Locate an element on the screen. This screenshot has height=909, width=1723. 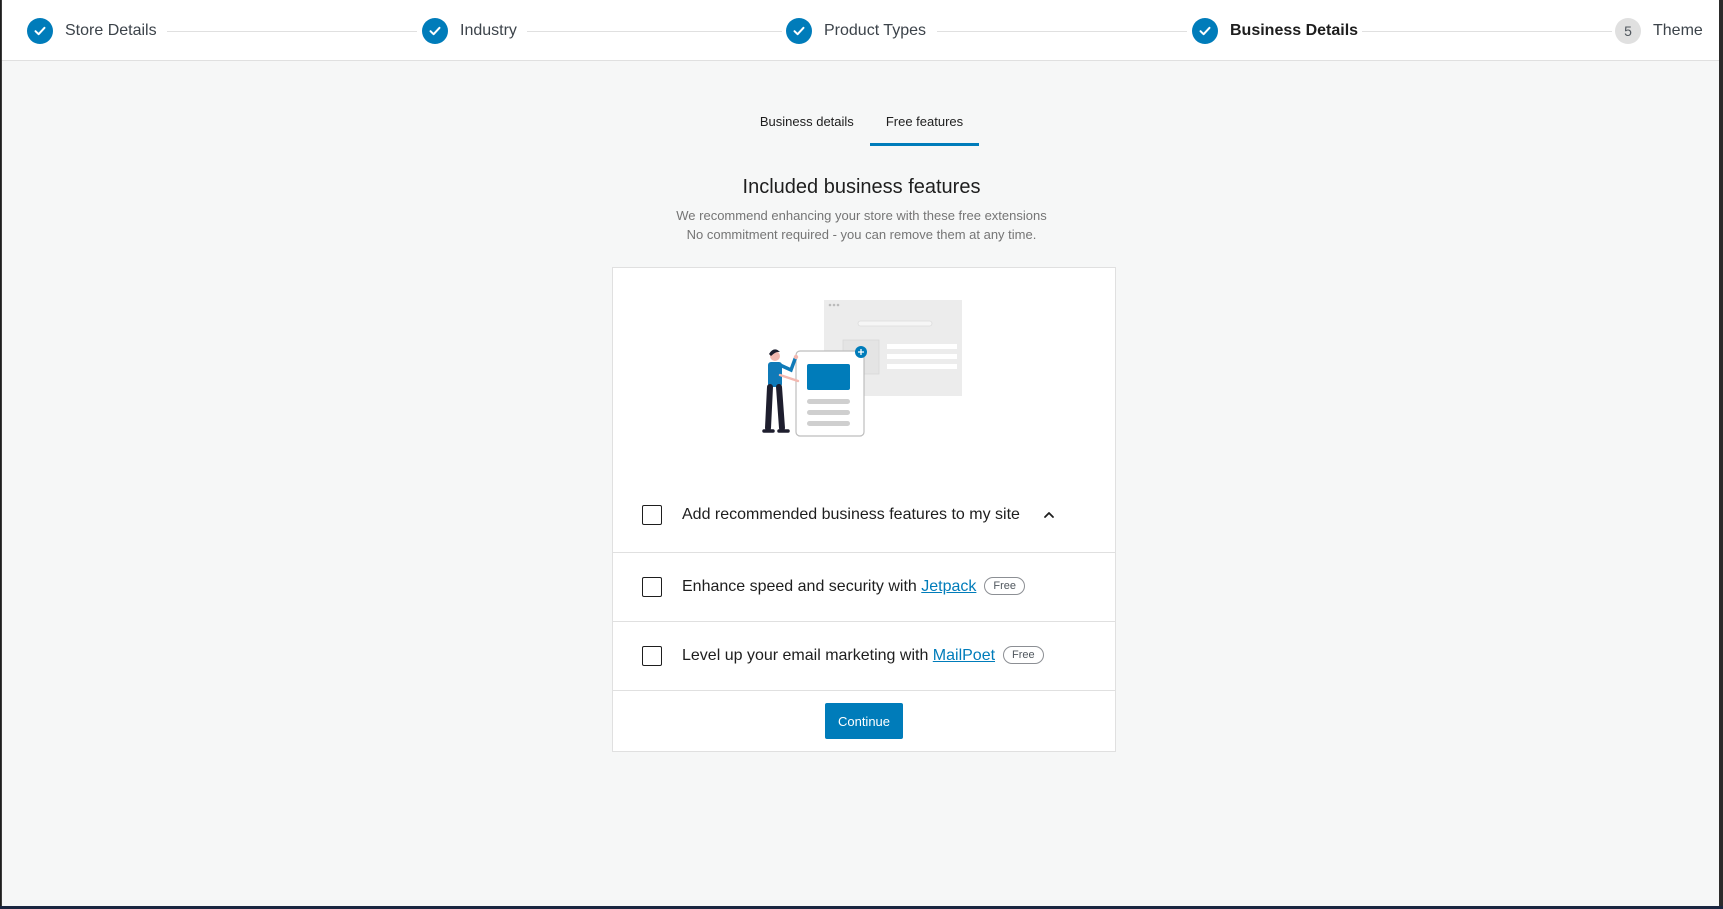
jetpack-option-text: Enhance speed and security with Jetpack is located at coordinates (829, 587).